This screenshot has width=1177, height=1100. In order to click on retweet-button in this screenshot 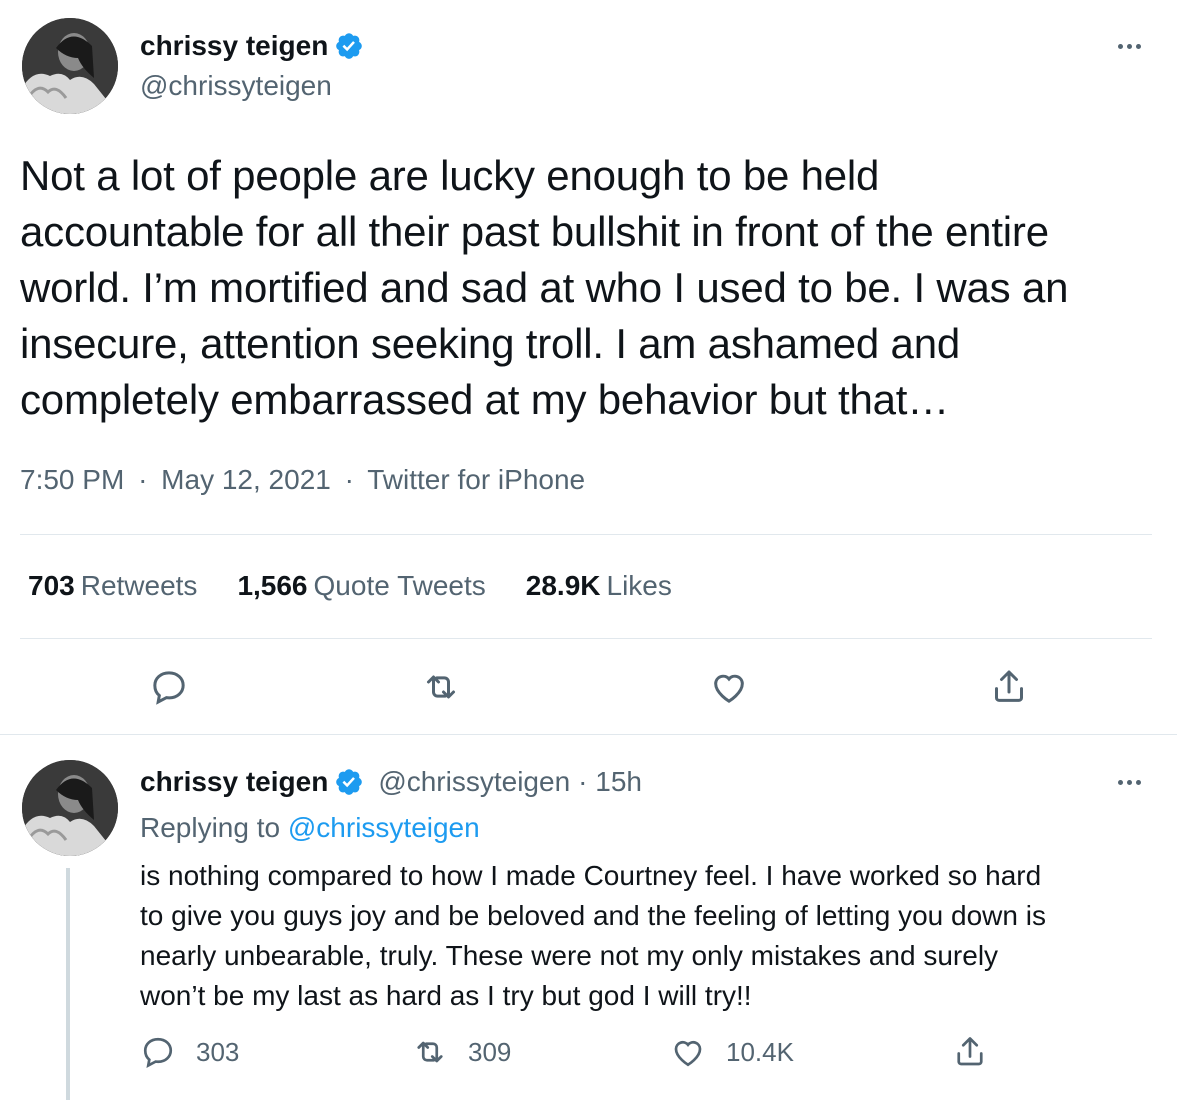, I will do `click(441, 687)`.